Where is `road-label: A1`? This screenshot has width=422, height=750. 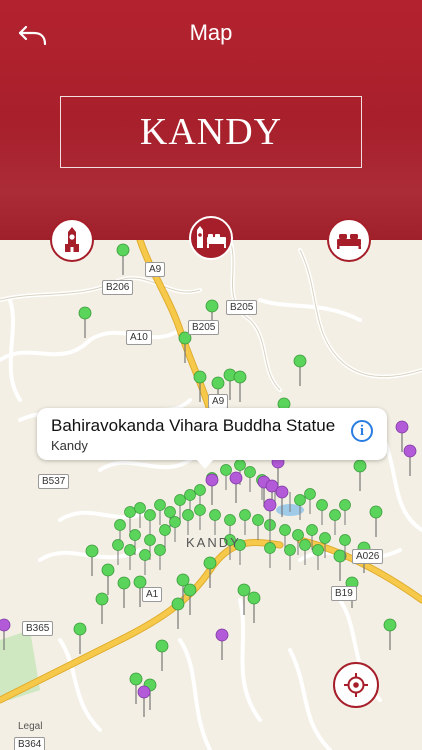
road-label: A1 is located at coordinates (152, 594).